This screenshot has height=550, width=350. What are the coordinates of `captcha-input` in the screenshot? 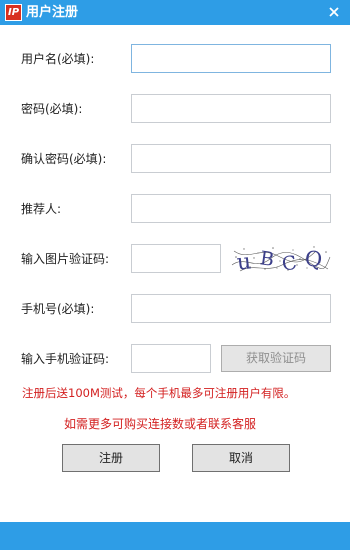 It's located at (176, 258).